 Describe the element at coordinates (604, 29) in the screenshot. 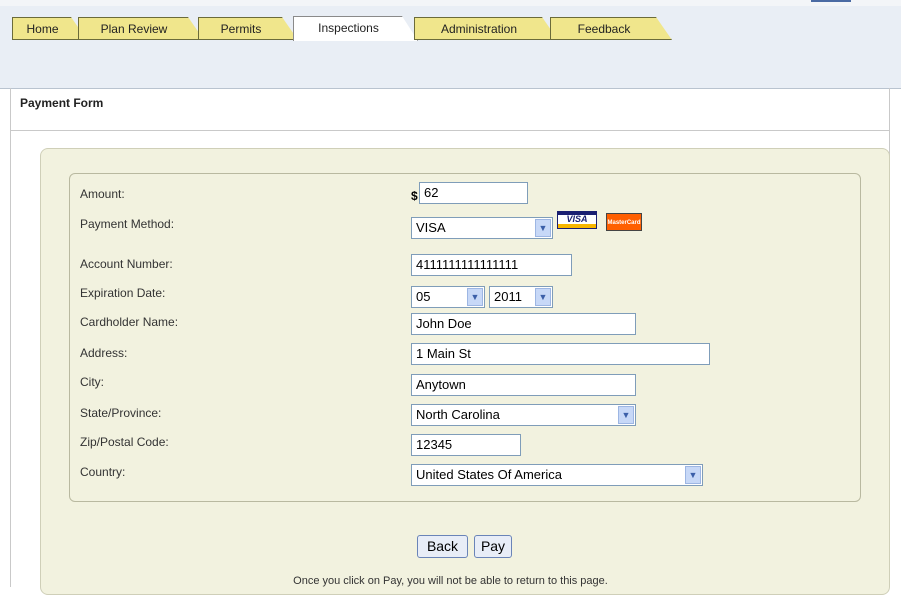

I see `tab-feedback-label: Feedback` at that location.